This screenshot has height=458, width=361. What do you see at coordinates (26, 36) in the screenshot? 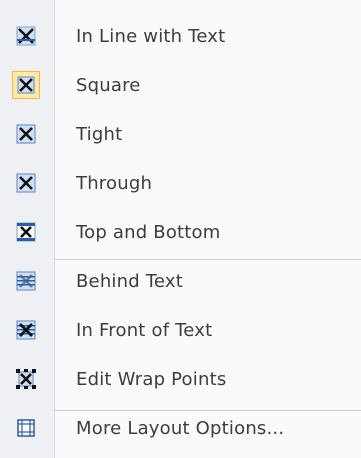
I see `inline-with-text-icon` at bounding box center [26, 36].